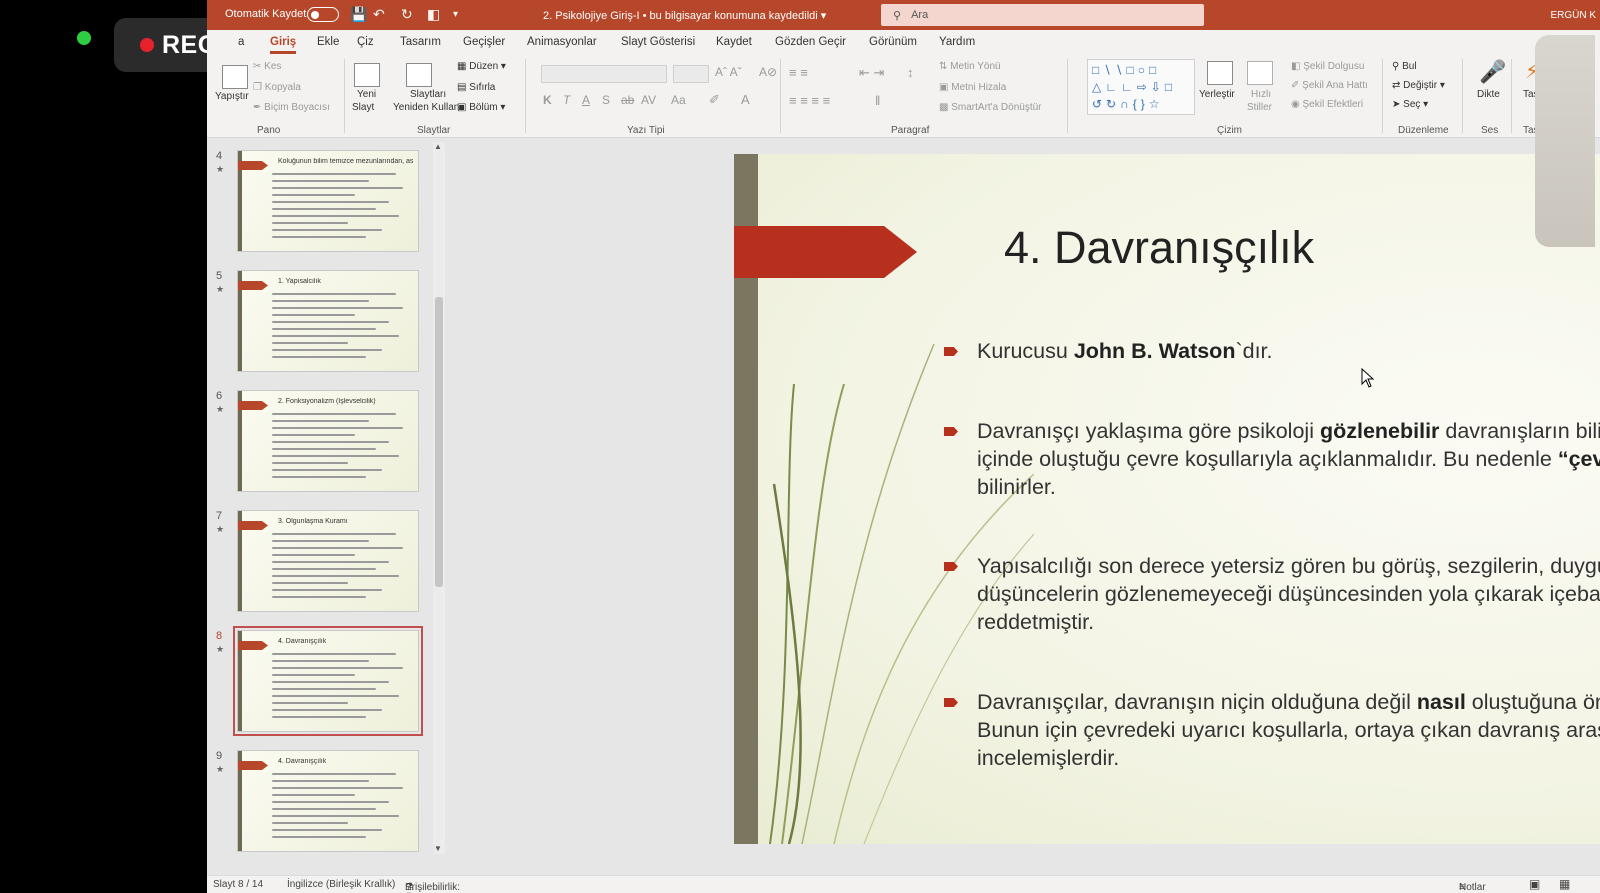 The height and width of the screenshot is (893, 1600). Describe the element at coordinates (420, 42) in the screenshot. I see `tab-tasarim: Tasarım` at that location.